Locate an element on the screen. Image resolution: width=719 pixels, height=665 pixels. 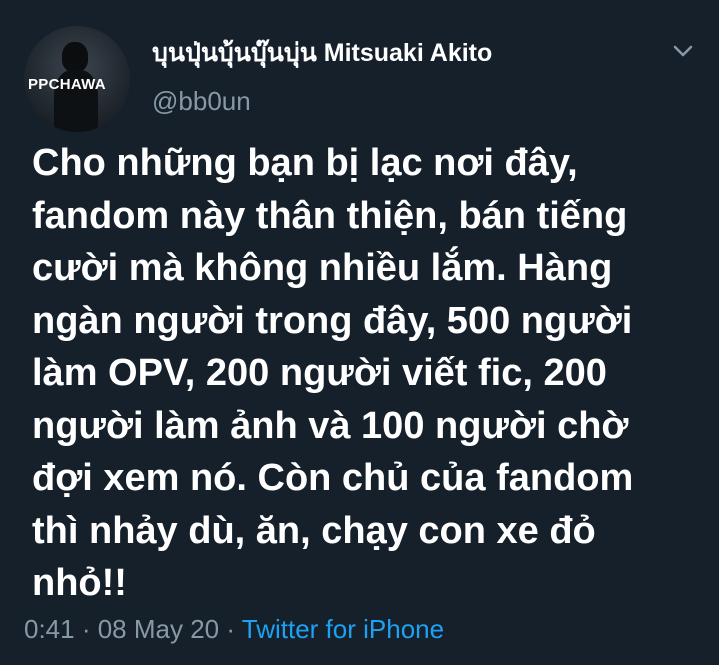
avatar: PPCHAWA is located at coordinates (77, 79).